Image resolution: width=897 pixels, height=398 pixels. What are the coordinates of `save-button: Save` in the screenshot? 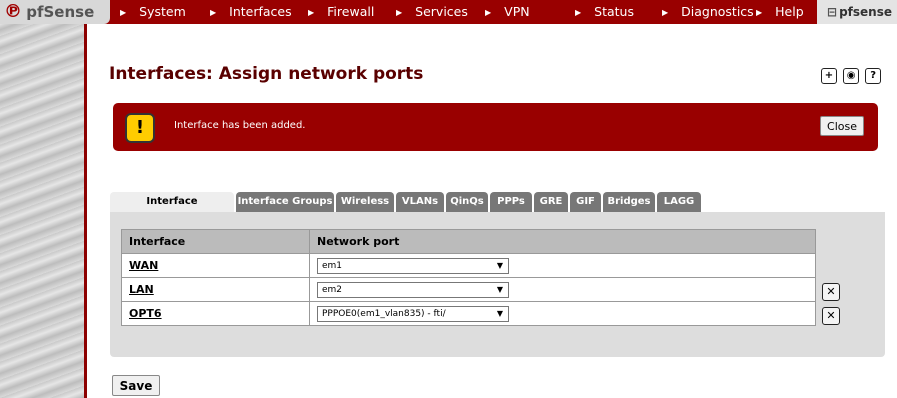 It's located at (136, 385).